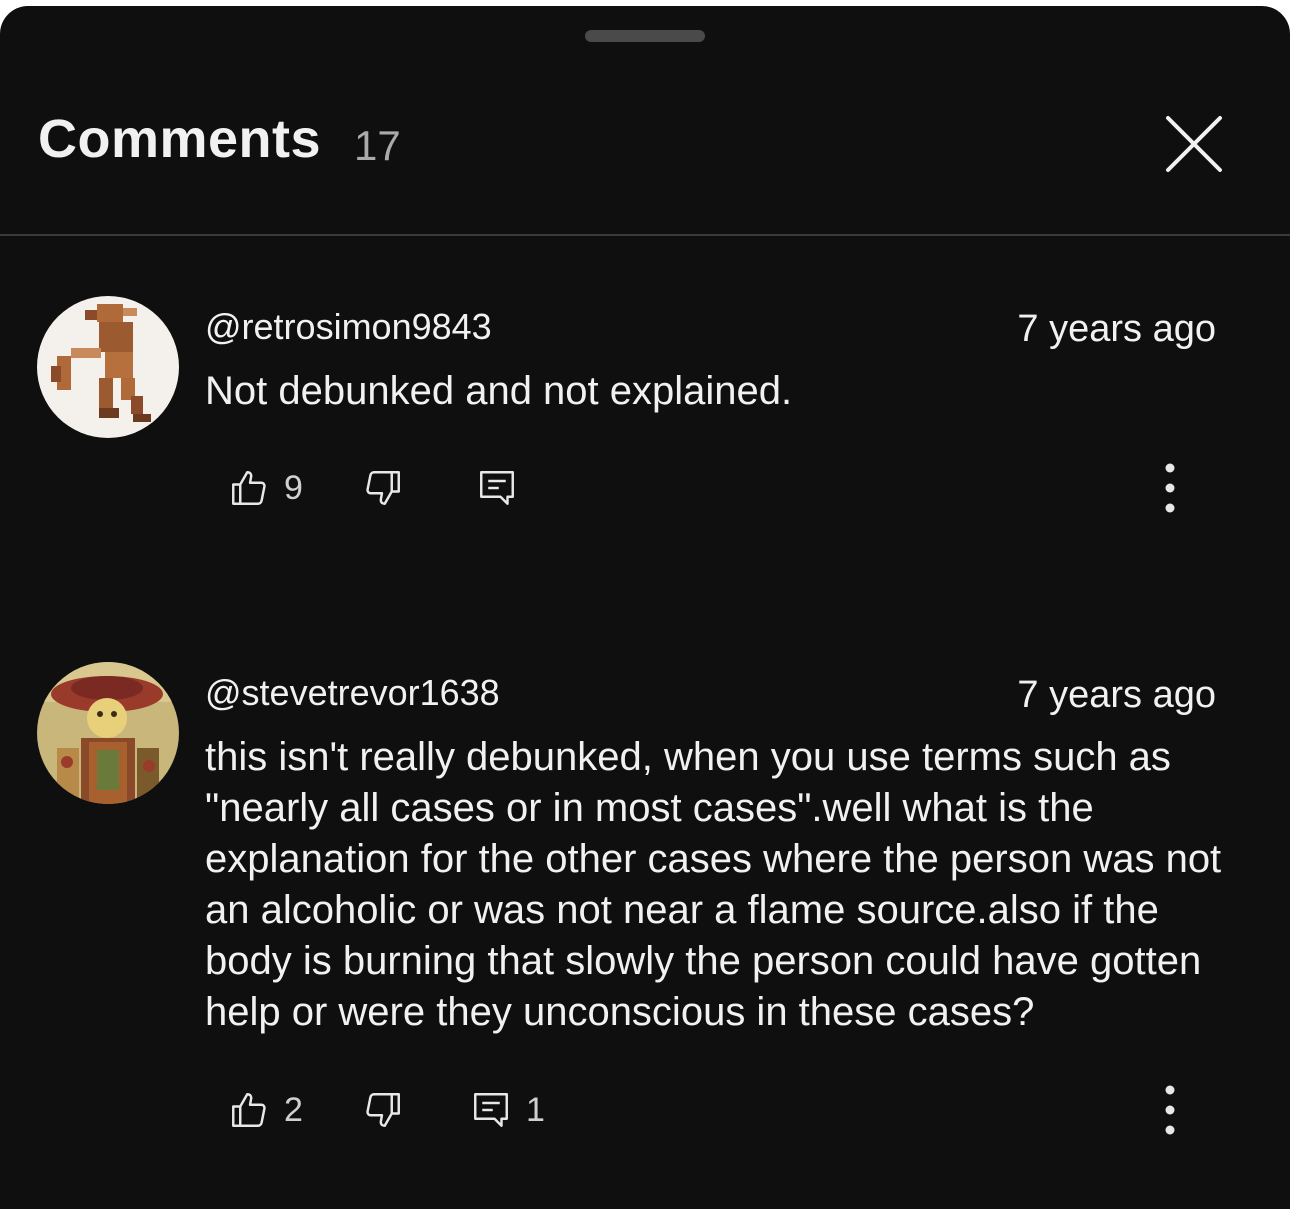 This screenshot has width=1290, height=1209. I want to click on like-count: 9, so click(293, 487).